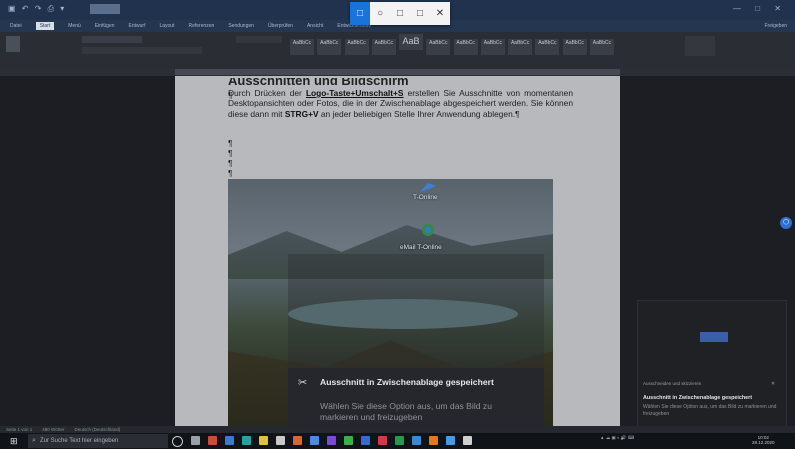  What do you see at coordinates (105, 26) in the screenshot?
I see `tab-insert: Einfügen` at bounding box center [105, 26].